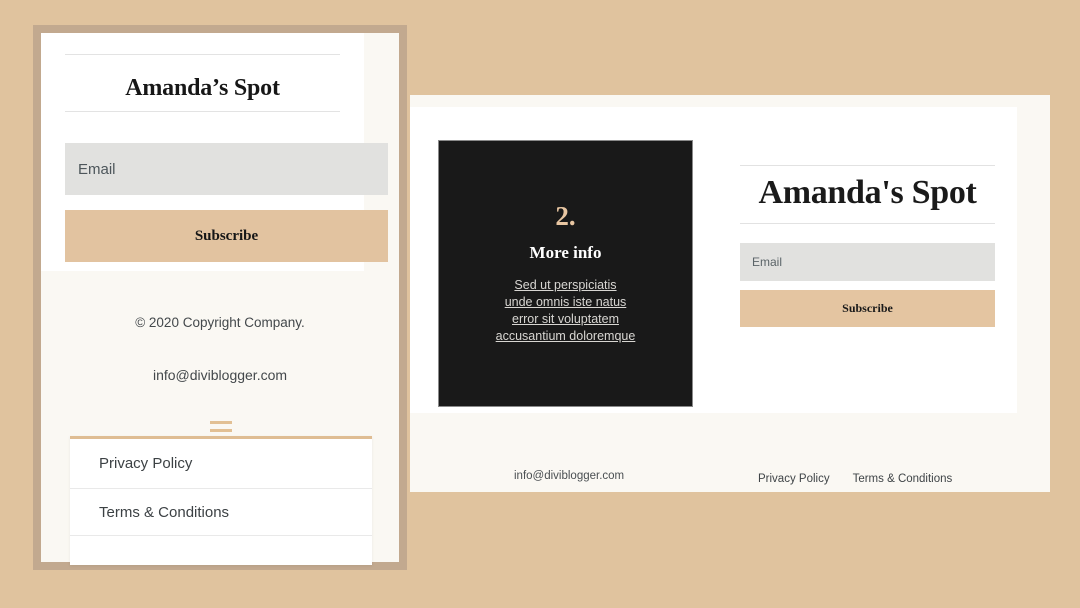 Image resolution: width=1080 pixels, height=608 pixels. I want to click on panel-heading: More info, so click(565, 252).